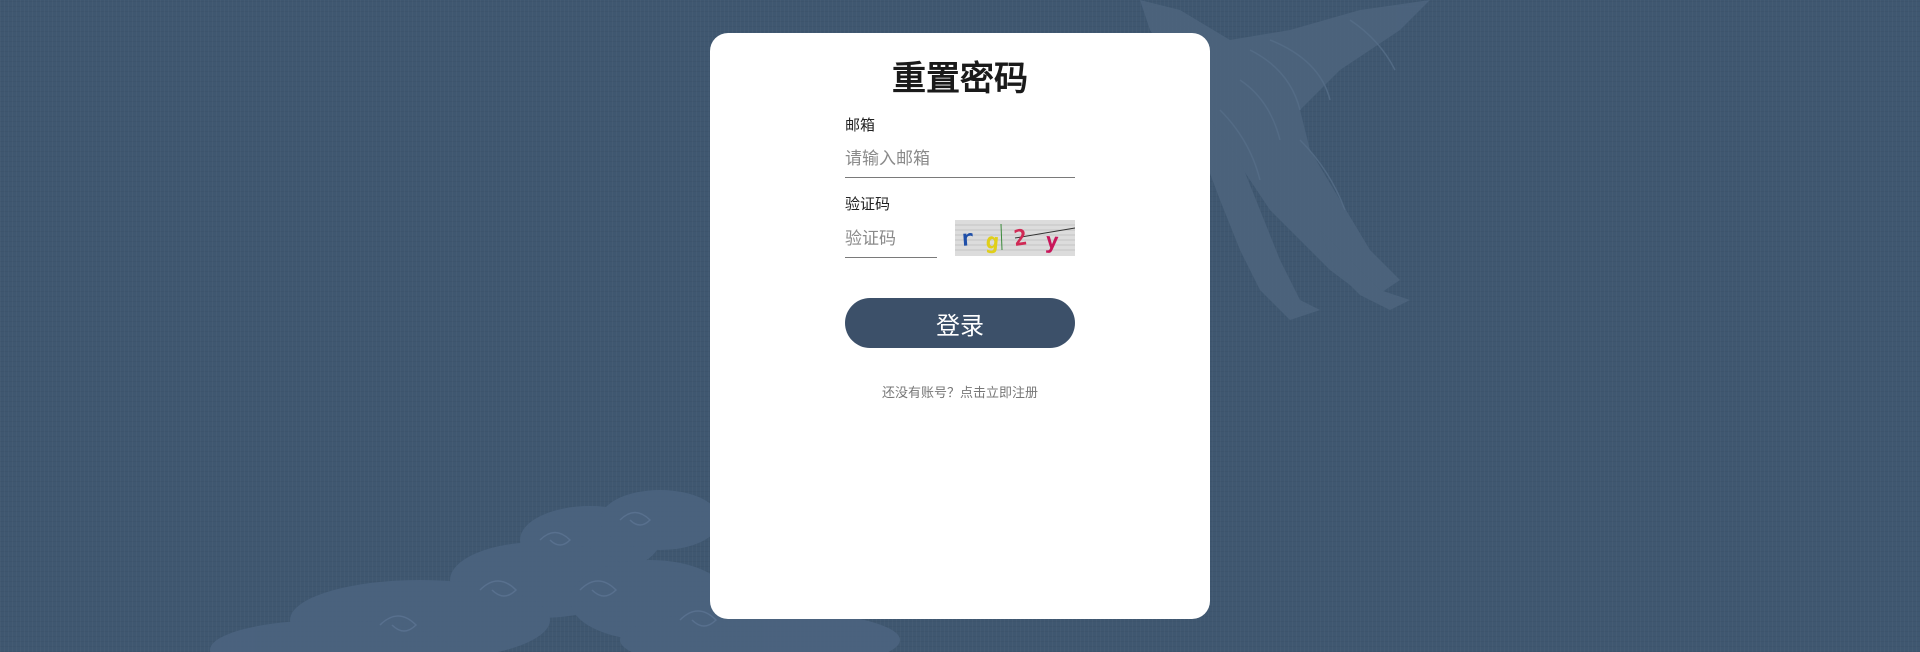 This screenshot has height=652, width=1920. Describe the element at coordinates (891, 239) in the screenshot. I see `captcha-input` at that location.